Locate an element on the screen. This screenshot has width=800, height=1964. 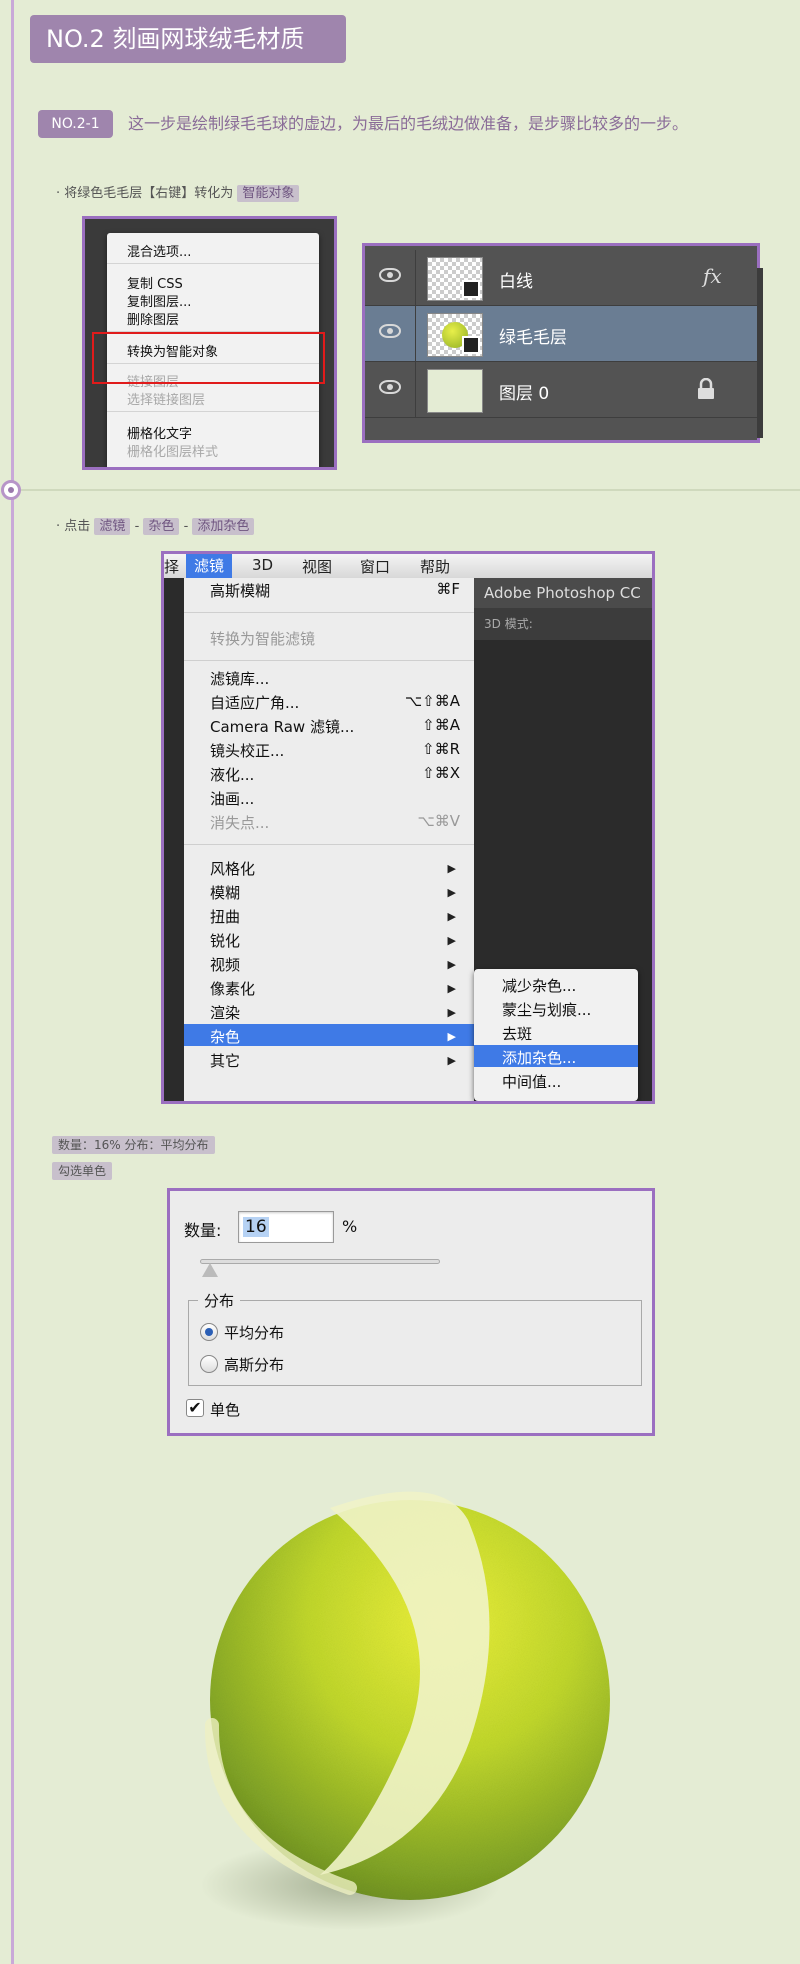
filter-item: 转换为智能滤镜 is located at coordinates (263, 639).